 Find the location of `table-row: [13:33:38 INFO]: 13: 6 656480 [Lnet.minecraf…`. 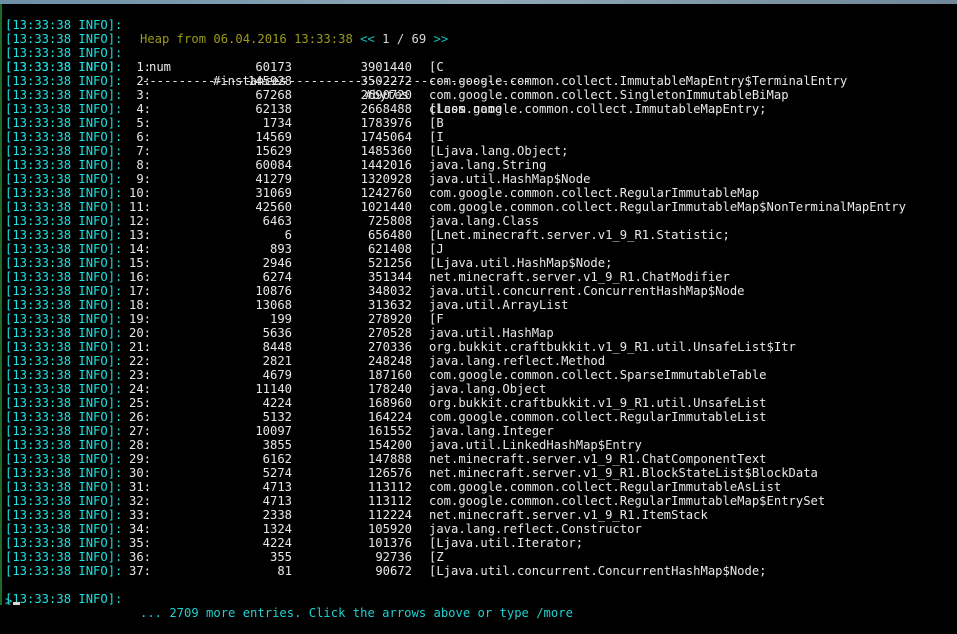

table-row: [13:33:38 INFO]: 13: 6 656480 [Lnet.minecraf… is located at coordinates (479, 235).